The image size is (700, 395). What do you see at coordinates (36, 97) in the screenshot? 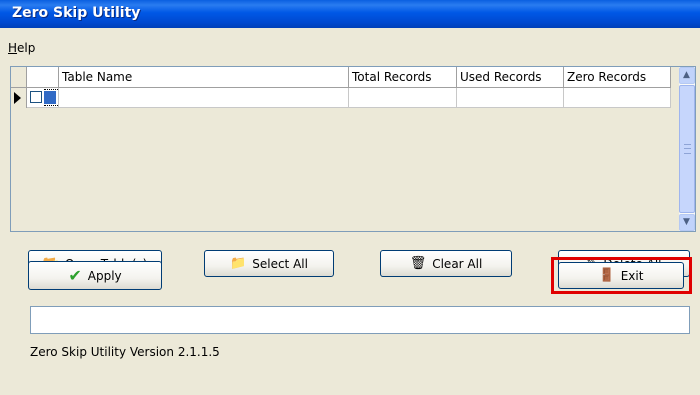
I see `row-checkbox` at bounding box center [36, 97].